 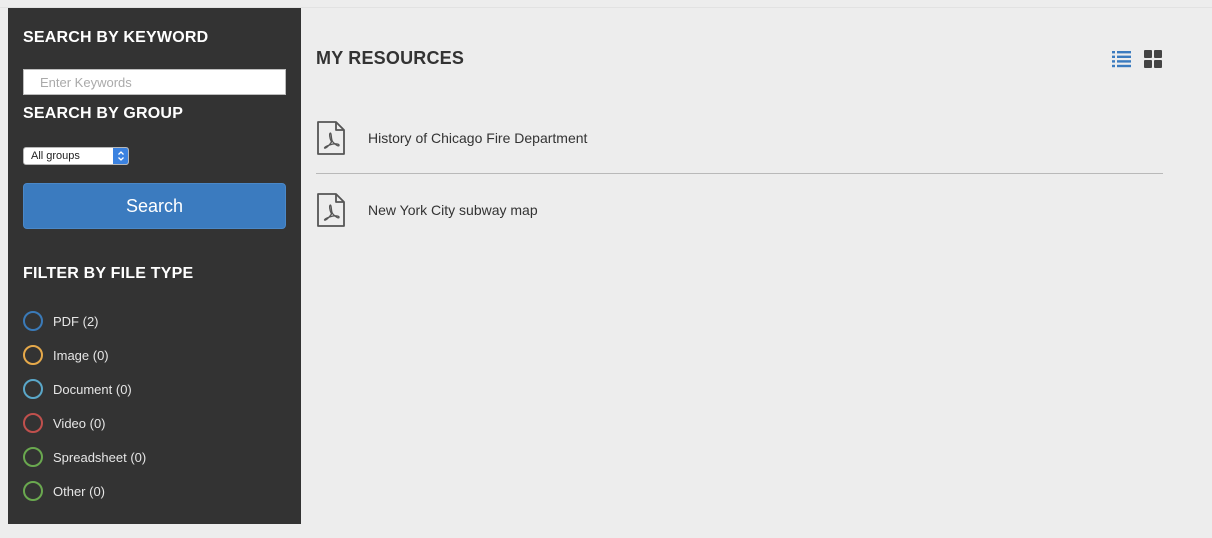 I want to click on keyword-heading: SEARCH BY KEYWORD, so click(x=116, y=37).